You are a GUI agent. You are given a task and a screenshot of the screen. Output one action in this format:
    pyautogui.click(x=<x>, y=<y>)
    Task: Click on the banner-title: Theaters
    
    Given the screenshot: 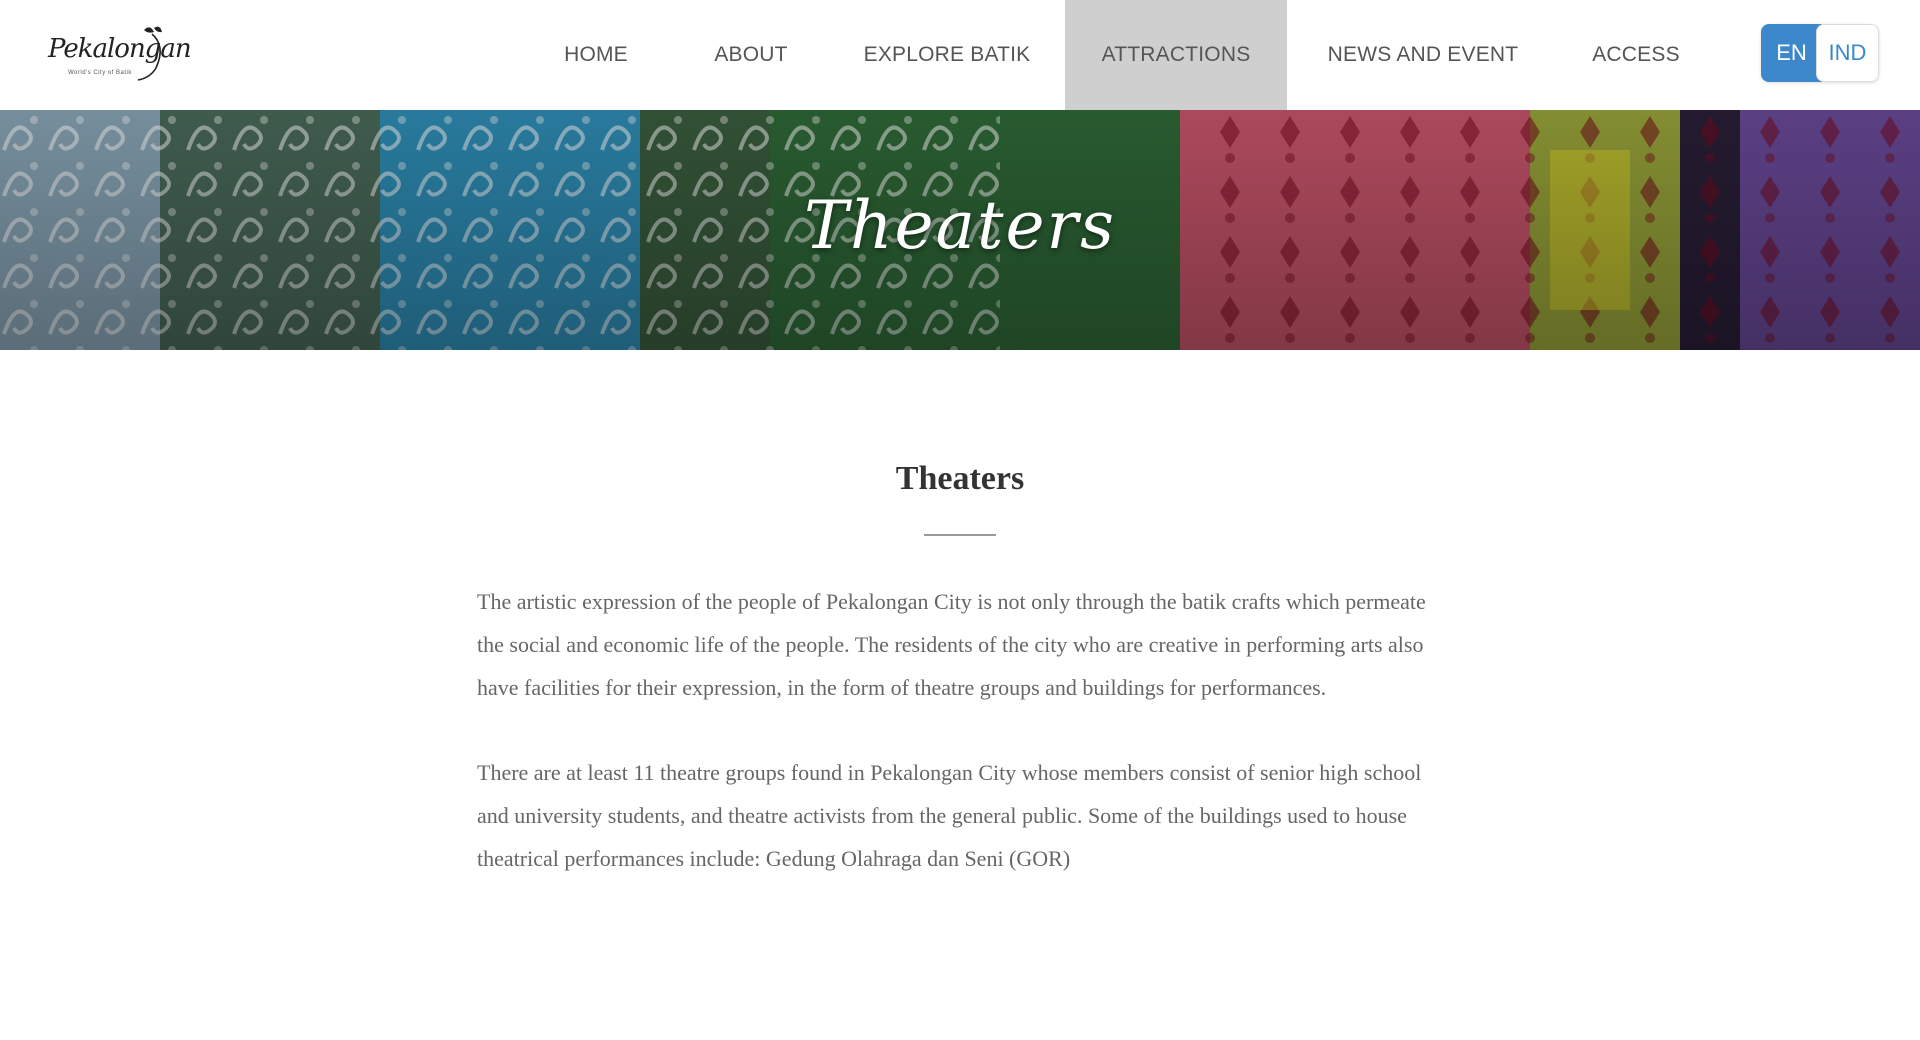 What is the action you would take?
    pyautogui.click(x=960, y=225)
    